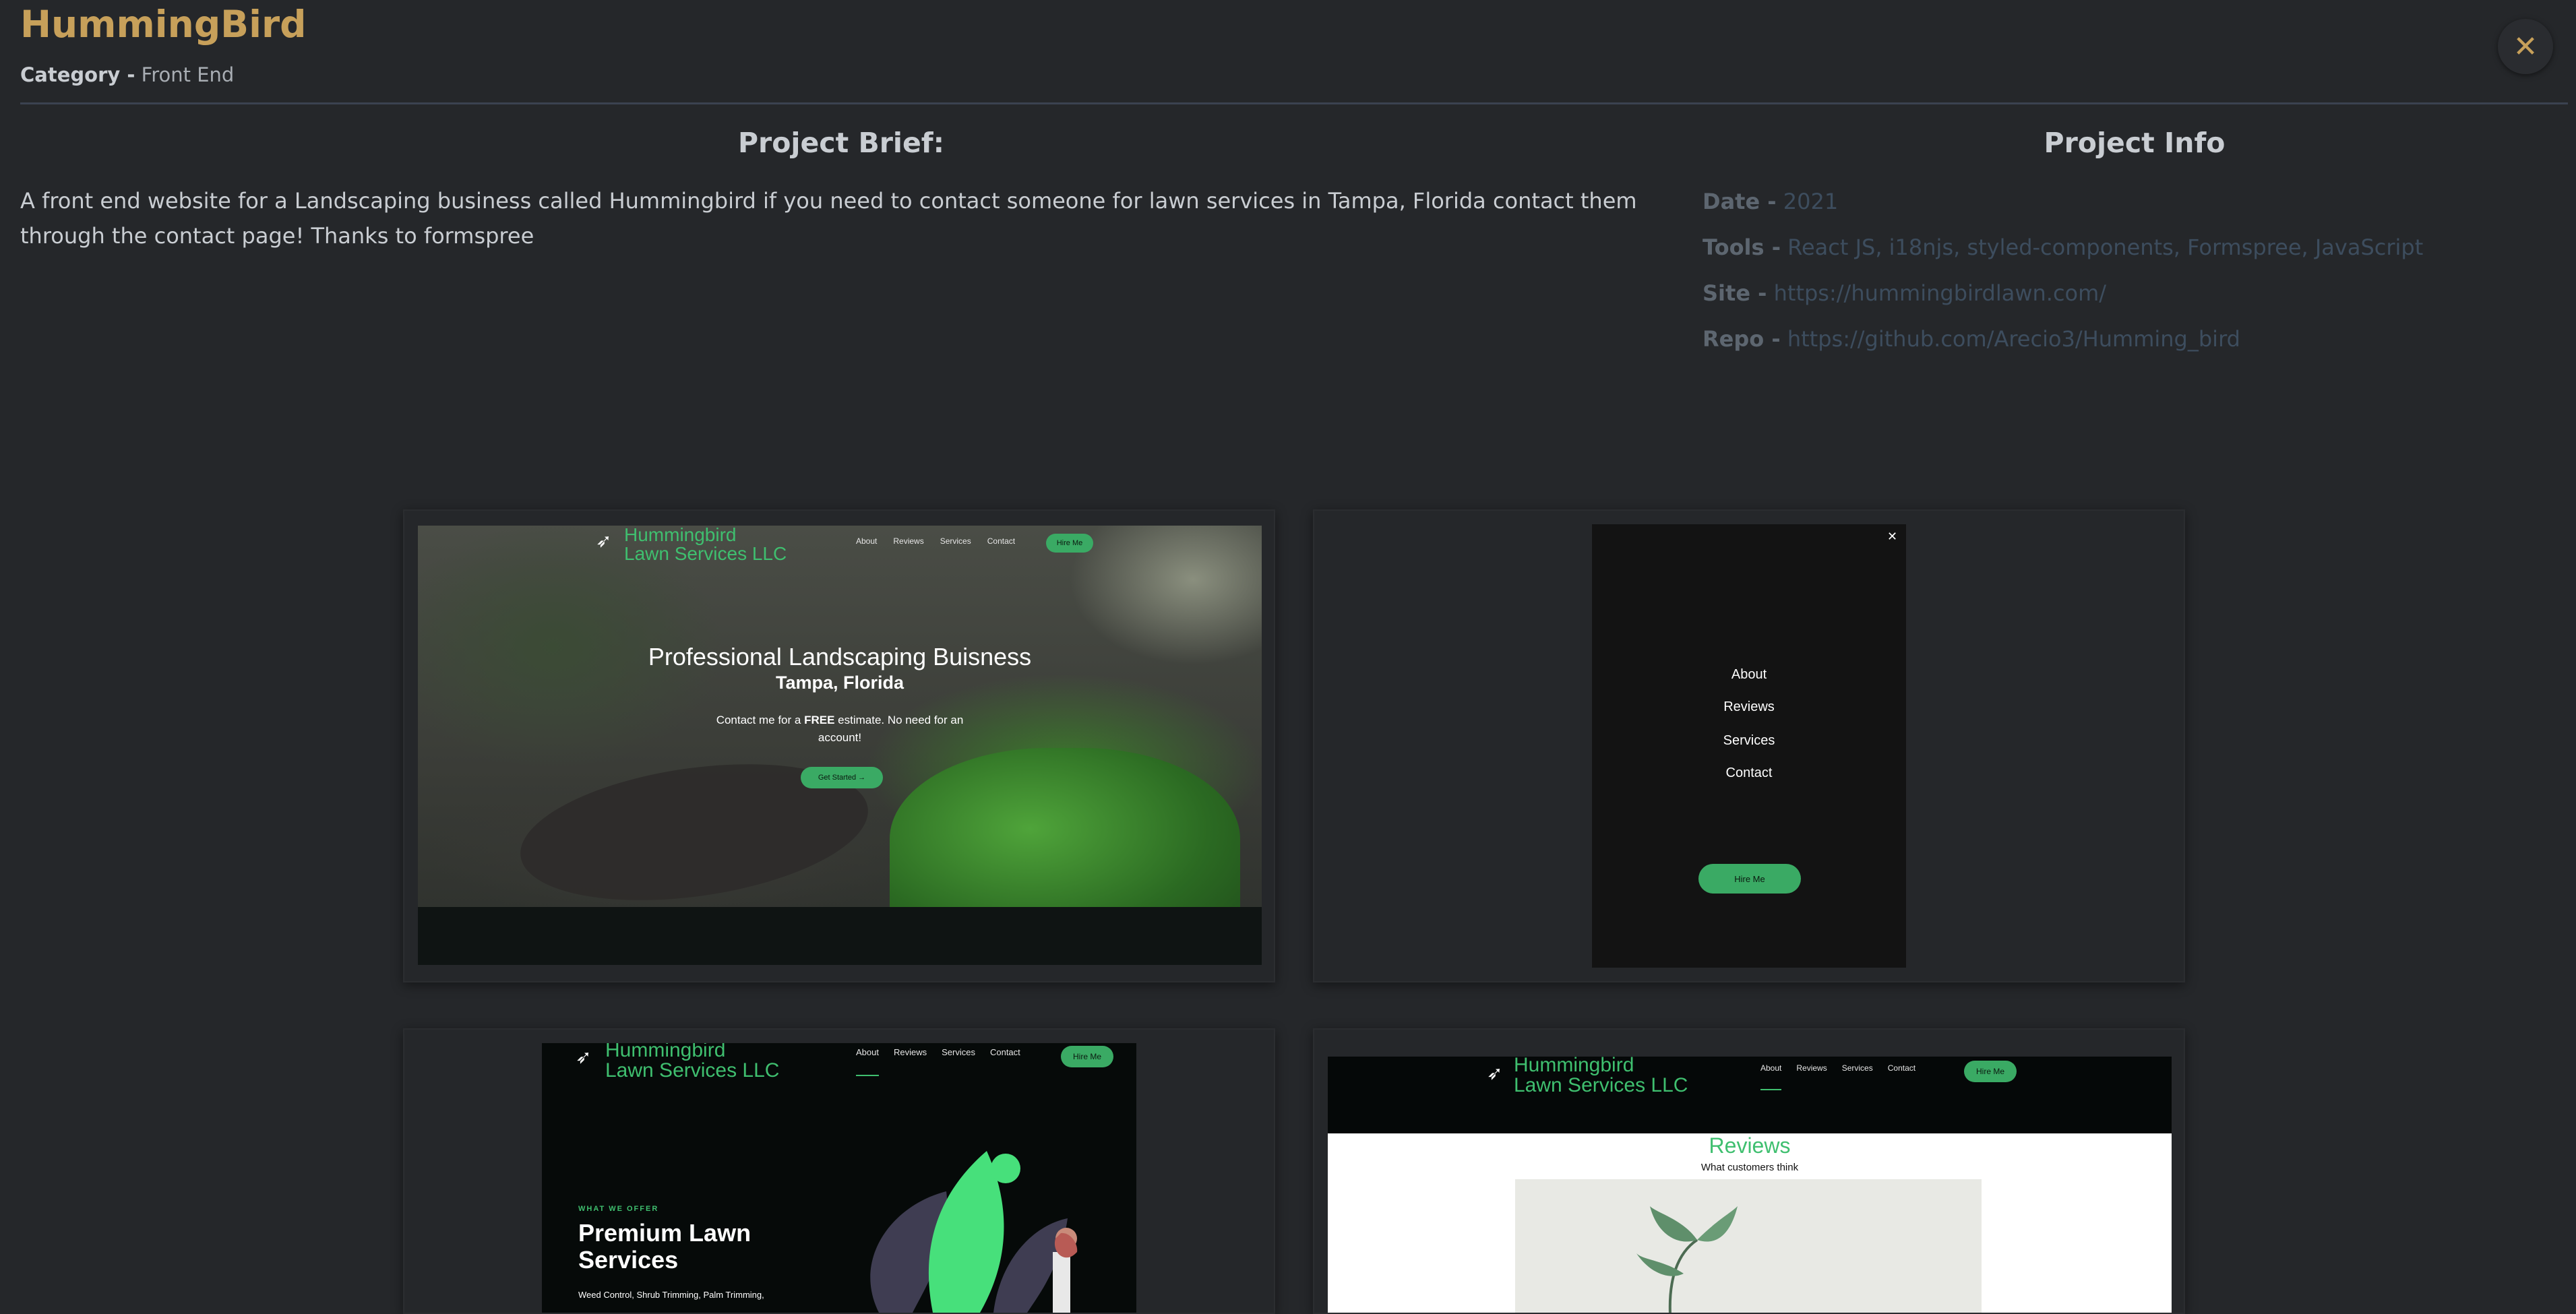 Image resolution: width=2576 pixels, height=1314 pixels. I want to click on project-category: Category - Front End, so click(127, 74).